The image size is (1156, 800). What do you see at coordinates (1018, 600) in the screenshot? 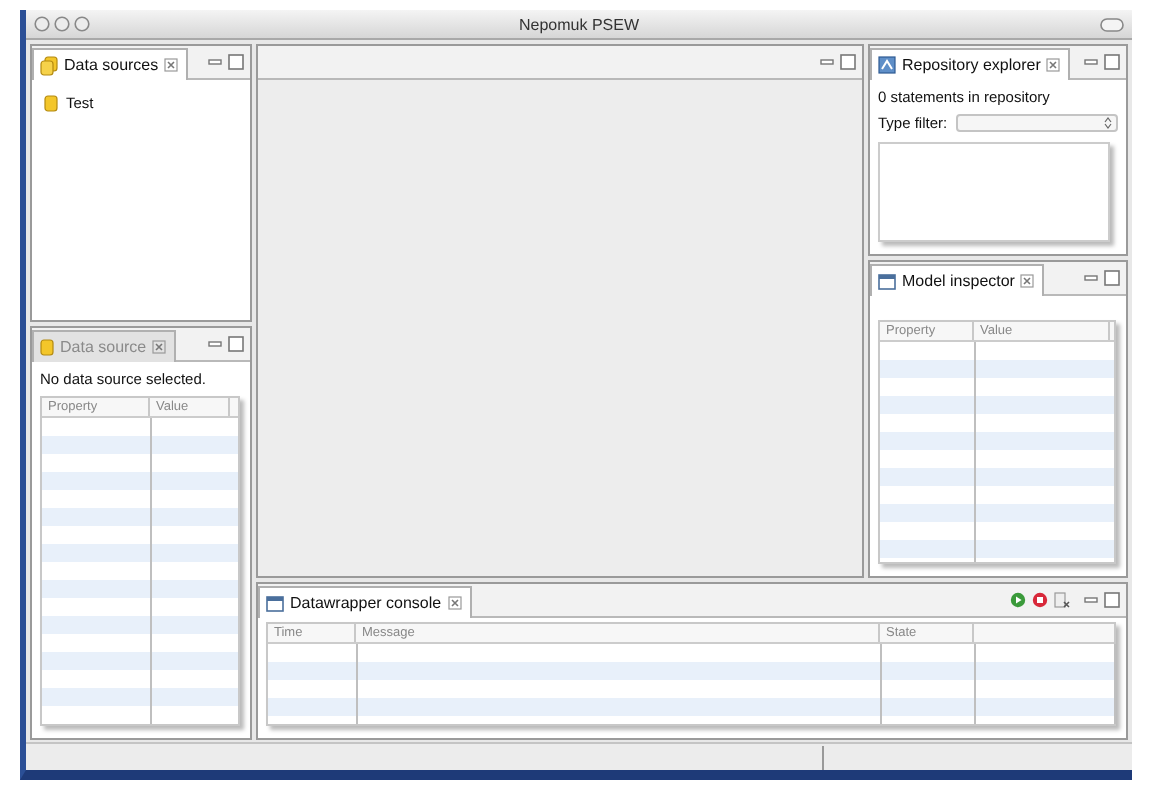
I see `play-icon` at bounding box center [1018, 600].